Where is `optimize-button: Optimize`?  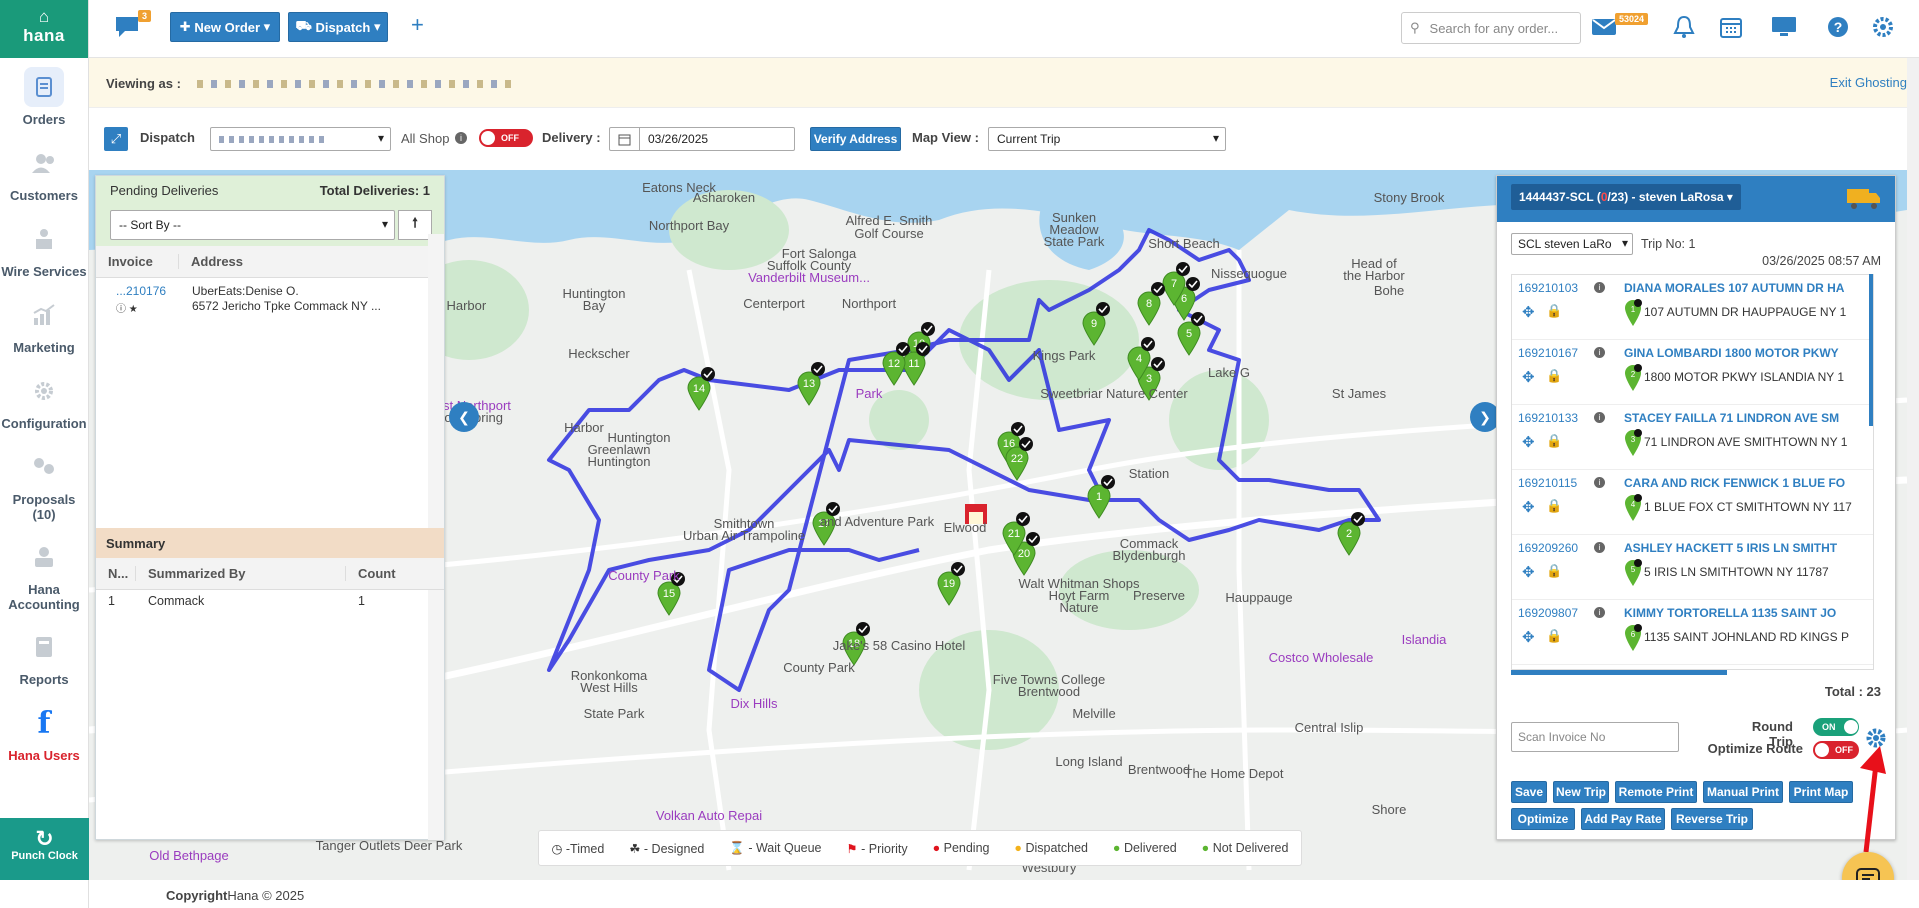
optimize-button: Optimize is located at coordinates (1543, 819).